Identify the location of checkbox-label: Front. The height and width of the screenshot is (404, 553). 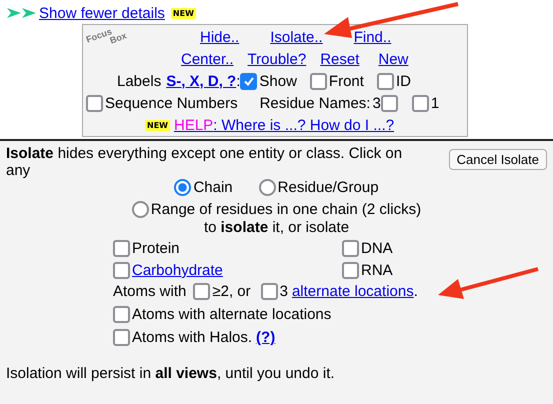
(346, 81).